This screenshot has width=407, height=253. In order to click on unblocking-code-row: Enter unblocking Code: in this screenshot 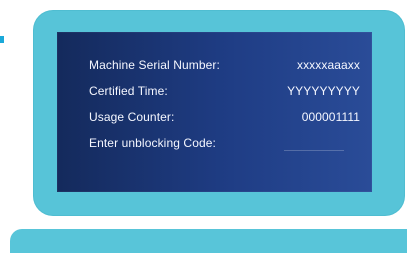, I will do `click(224, 143)`.